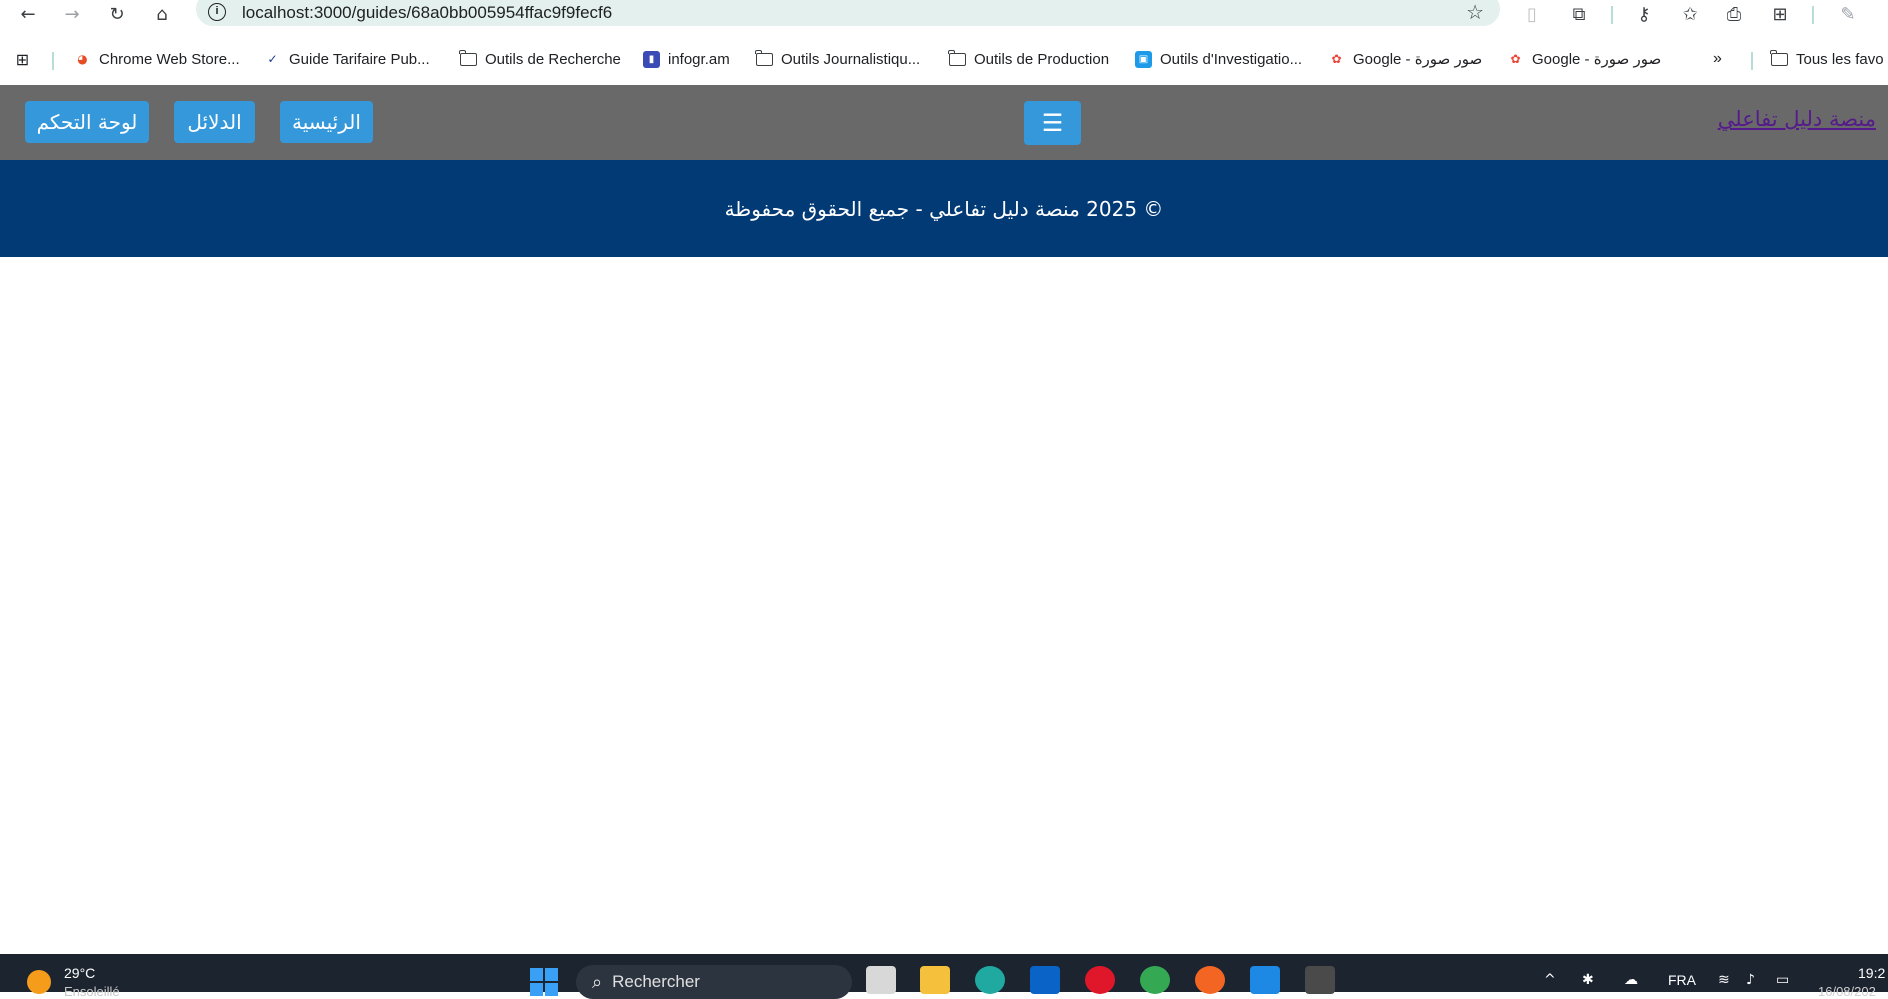  Describe the element at coordinates (1840, 59) in the screenshot. I see `all-bookmarks-label: Tous les favo` at that location.